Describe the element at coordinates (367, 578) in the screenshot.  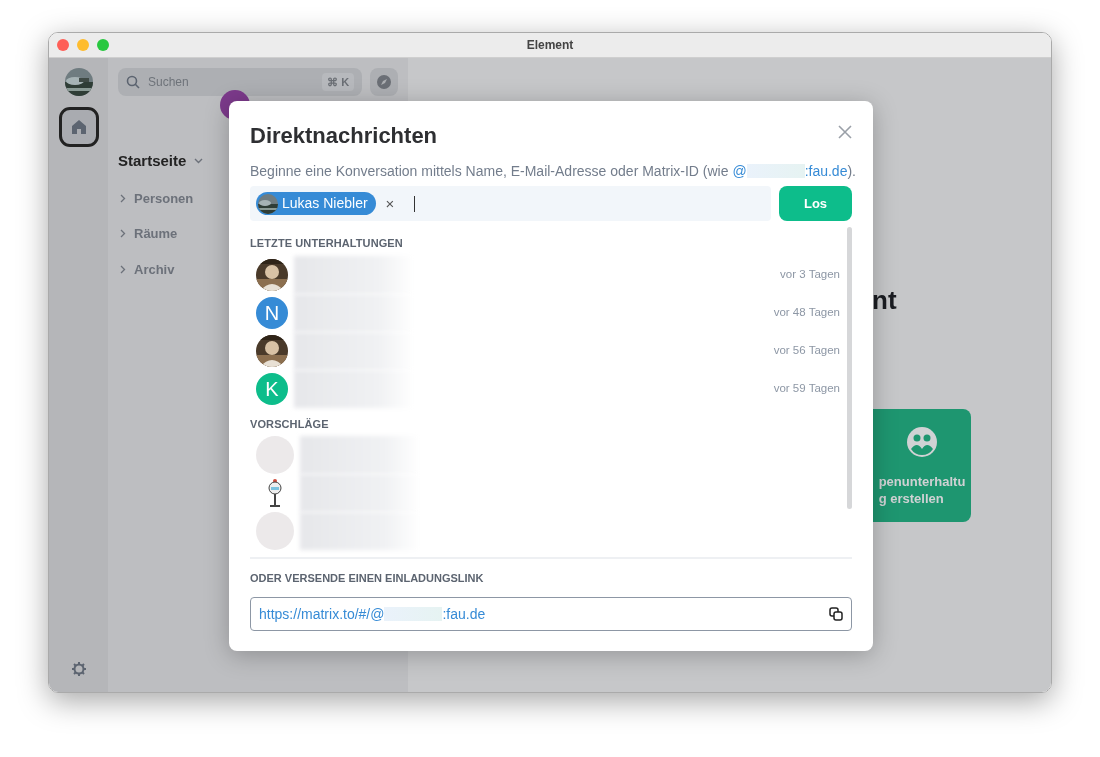
I see `section-heading: ODER VERSENDE EINEN EINLADUNGSLINK` at that location.